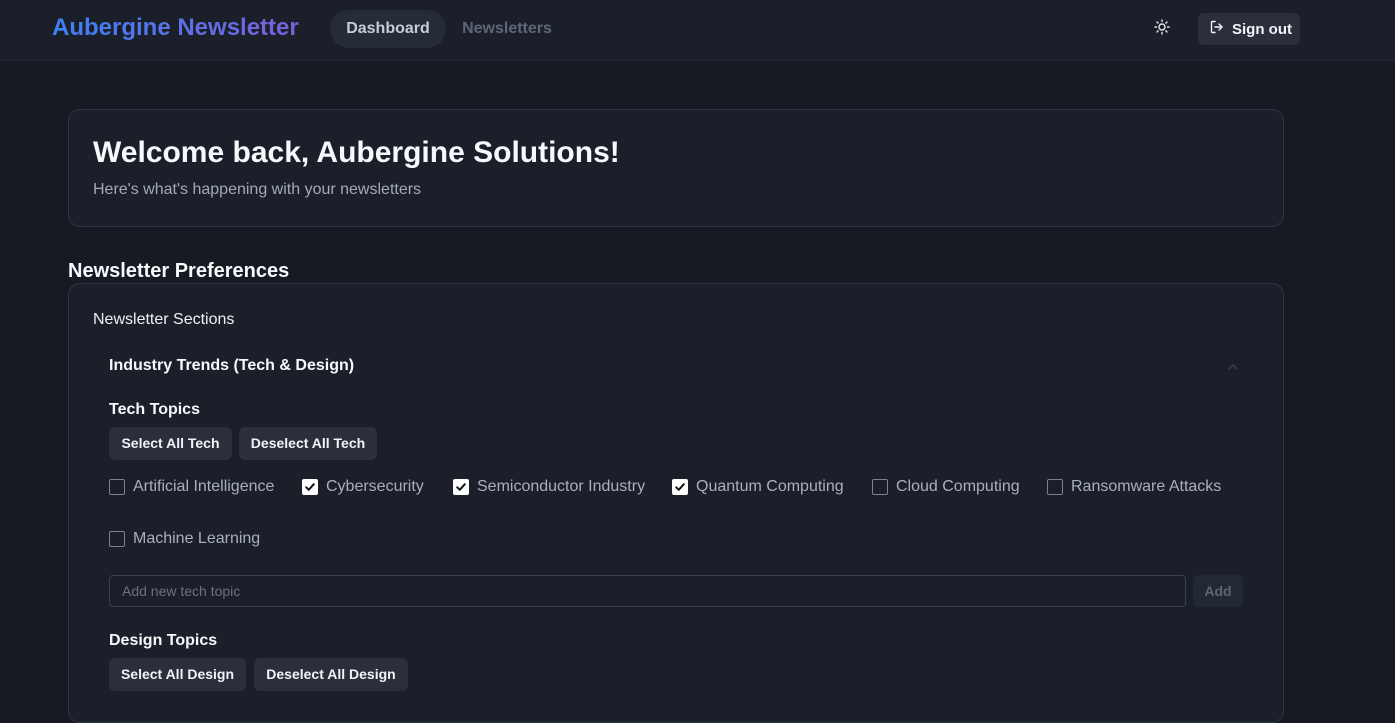 This screenshot has width=1395, height=723. What do you see at coordinates (204, 486) in the screenshot?
I see `topic-label: Artificial Intelligence` at bounding box center [204, 486].